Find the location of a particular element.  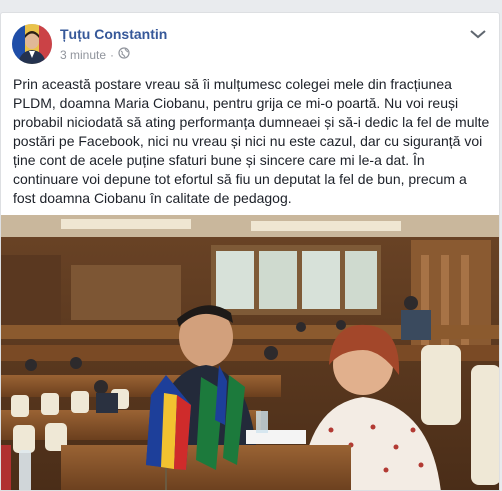

avatar is located at coordinates (32, 44).